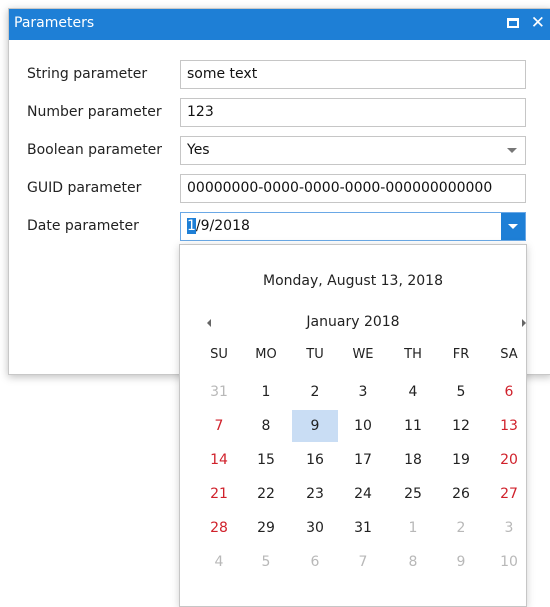  Describe the element at coordinates (413, 354) in the screenshot. I see `weekday-th: TH` at that location.